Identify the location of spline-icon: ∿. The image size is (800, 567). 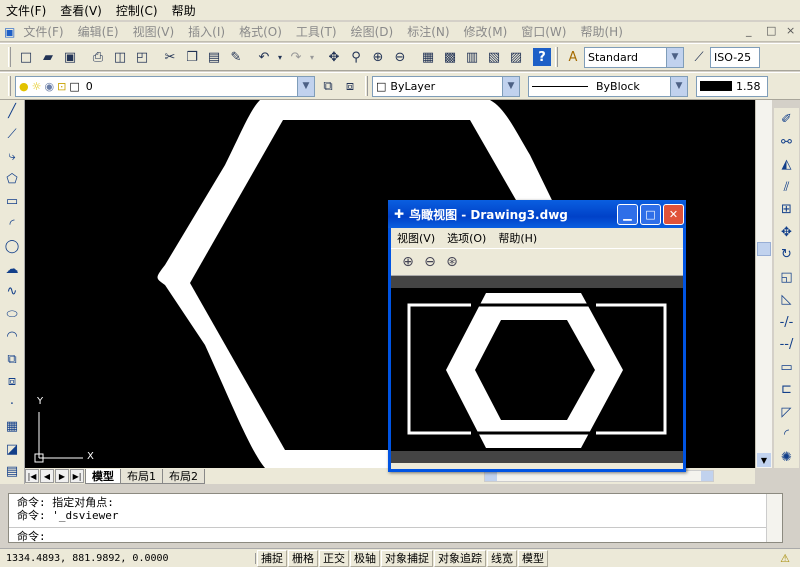
(12, 292).